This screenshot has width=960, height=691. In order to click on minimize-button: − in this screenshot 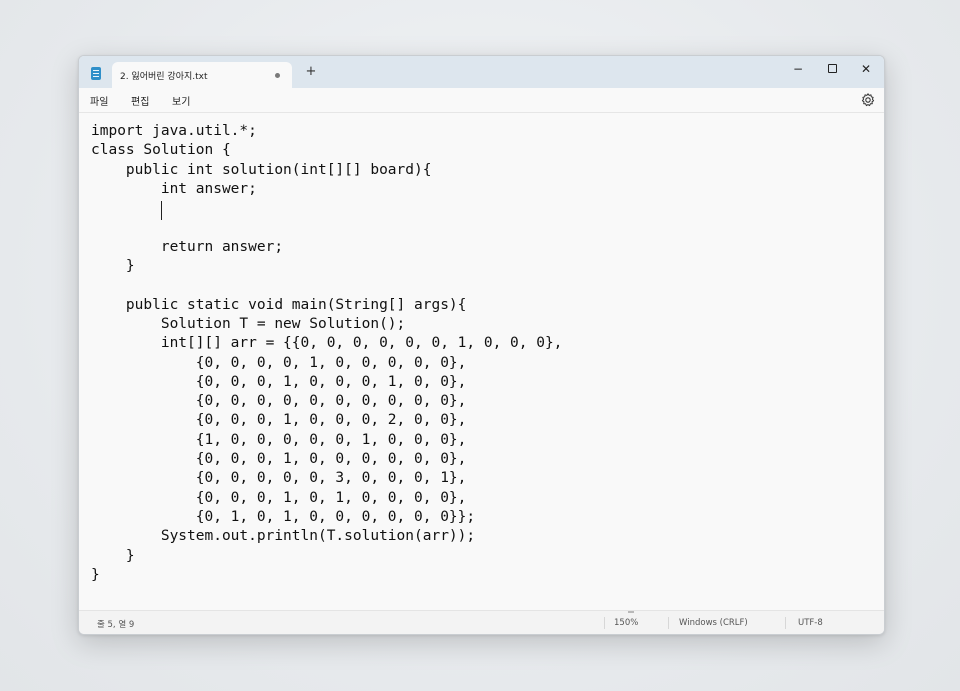, I will do `click(798, 69)`.